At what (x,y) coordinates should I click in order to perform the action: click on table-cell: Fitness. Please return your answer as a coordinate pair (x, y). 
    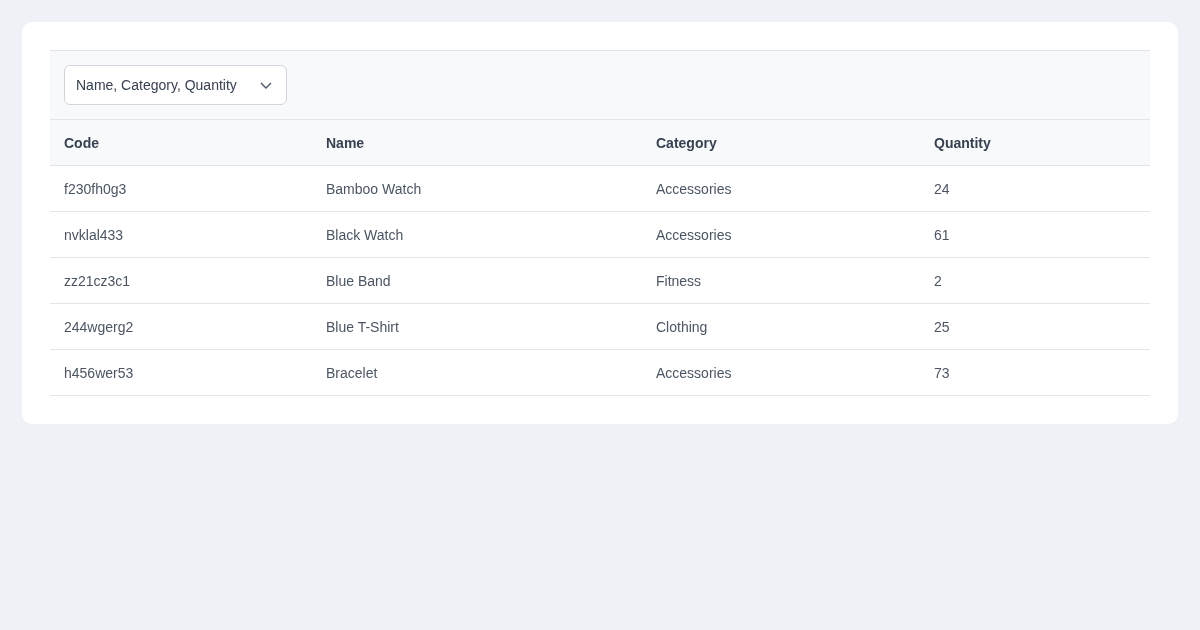
    Looking at the image, I should click on (781, 281).